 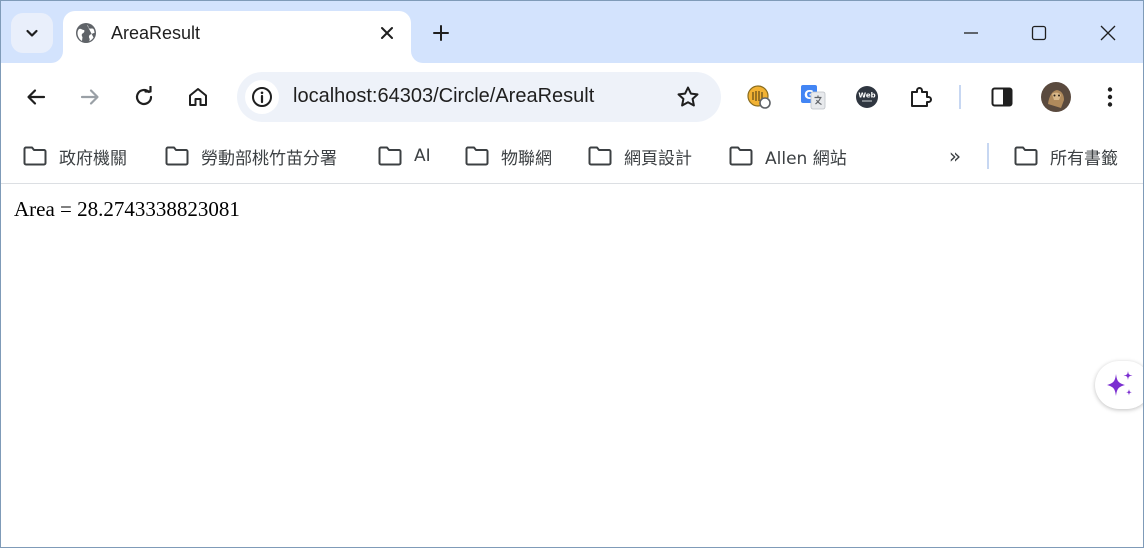 I want to click on active-tab: AreaResult, so click(x=237, y=37).